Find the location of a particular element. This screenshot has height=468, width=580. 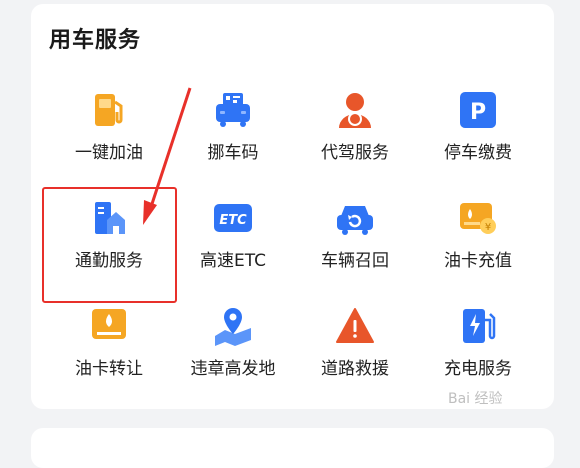

watermark: Bai 经验 is located at coordinates (475, 399).